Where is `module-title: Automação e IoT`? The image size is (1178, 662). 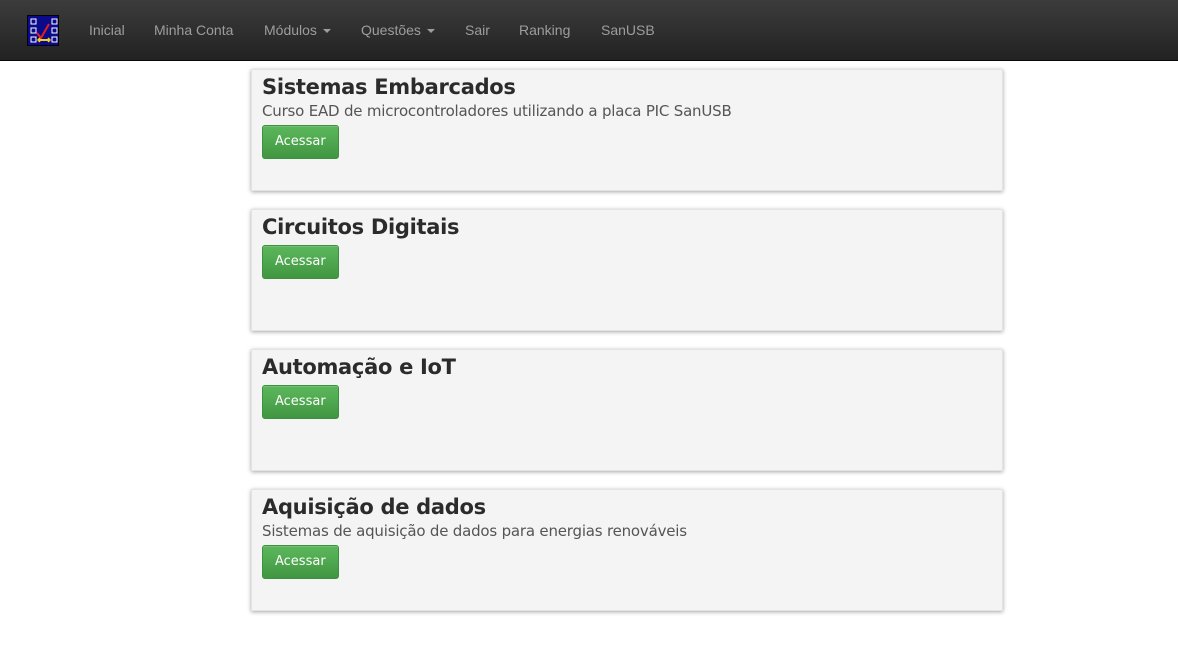 module-title: Automação e IoT is located at coordinates (359, 367).